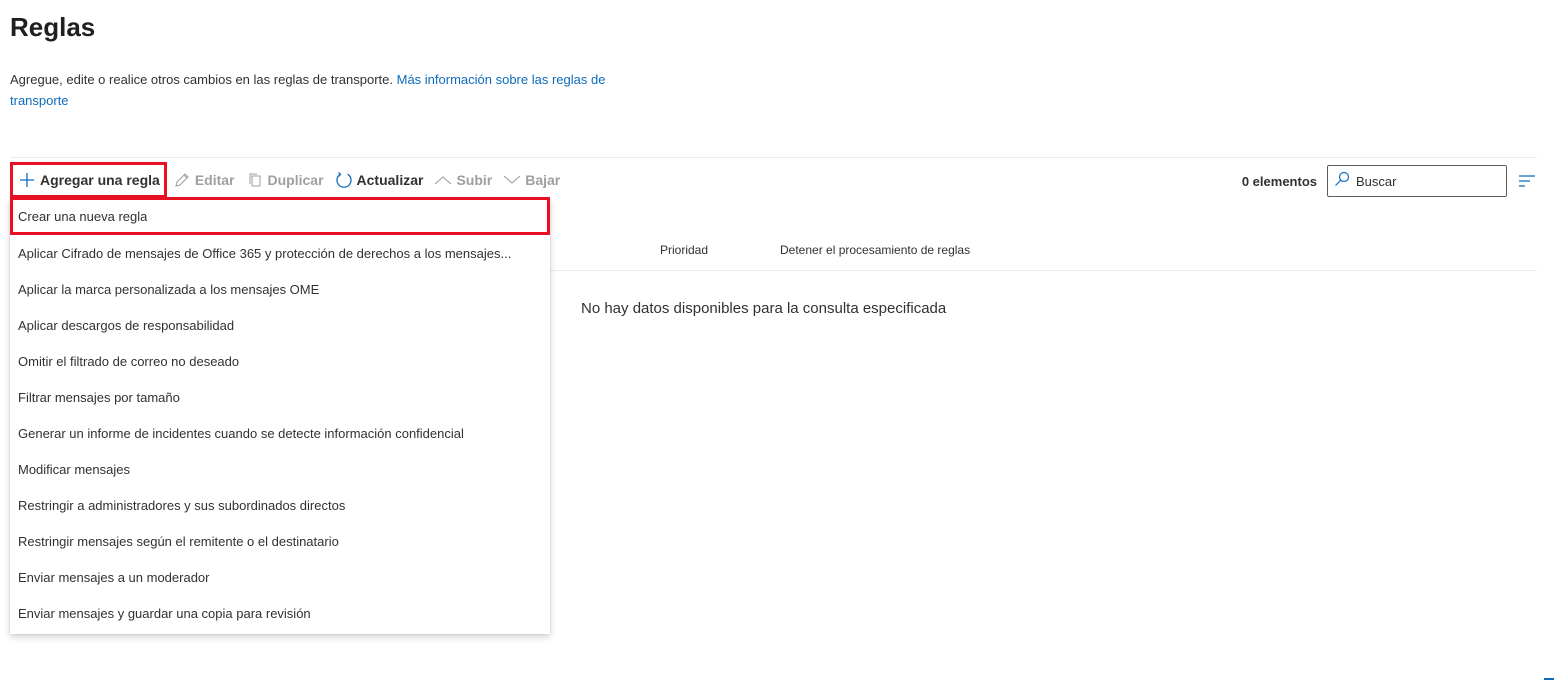 The height and width of the screenshot is (685, 1554). What do you see at coordinates (1426, 181) in the screenshot?
I see `search-input` at bounding box center [1426, 181].